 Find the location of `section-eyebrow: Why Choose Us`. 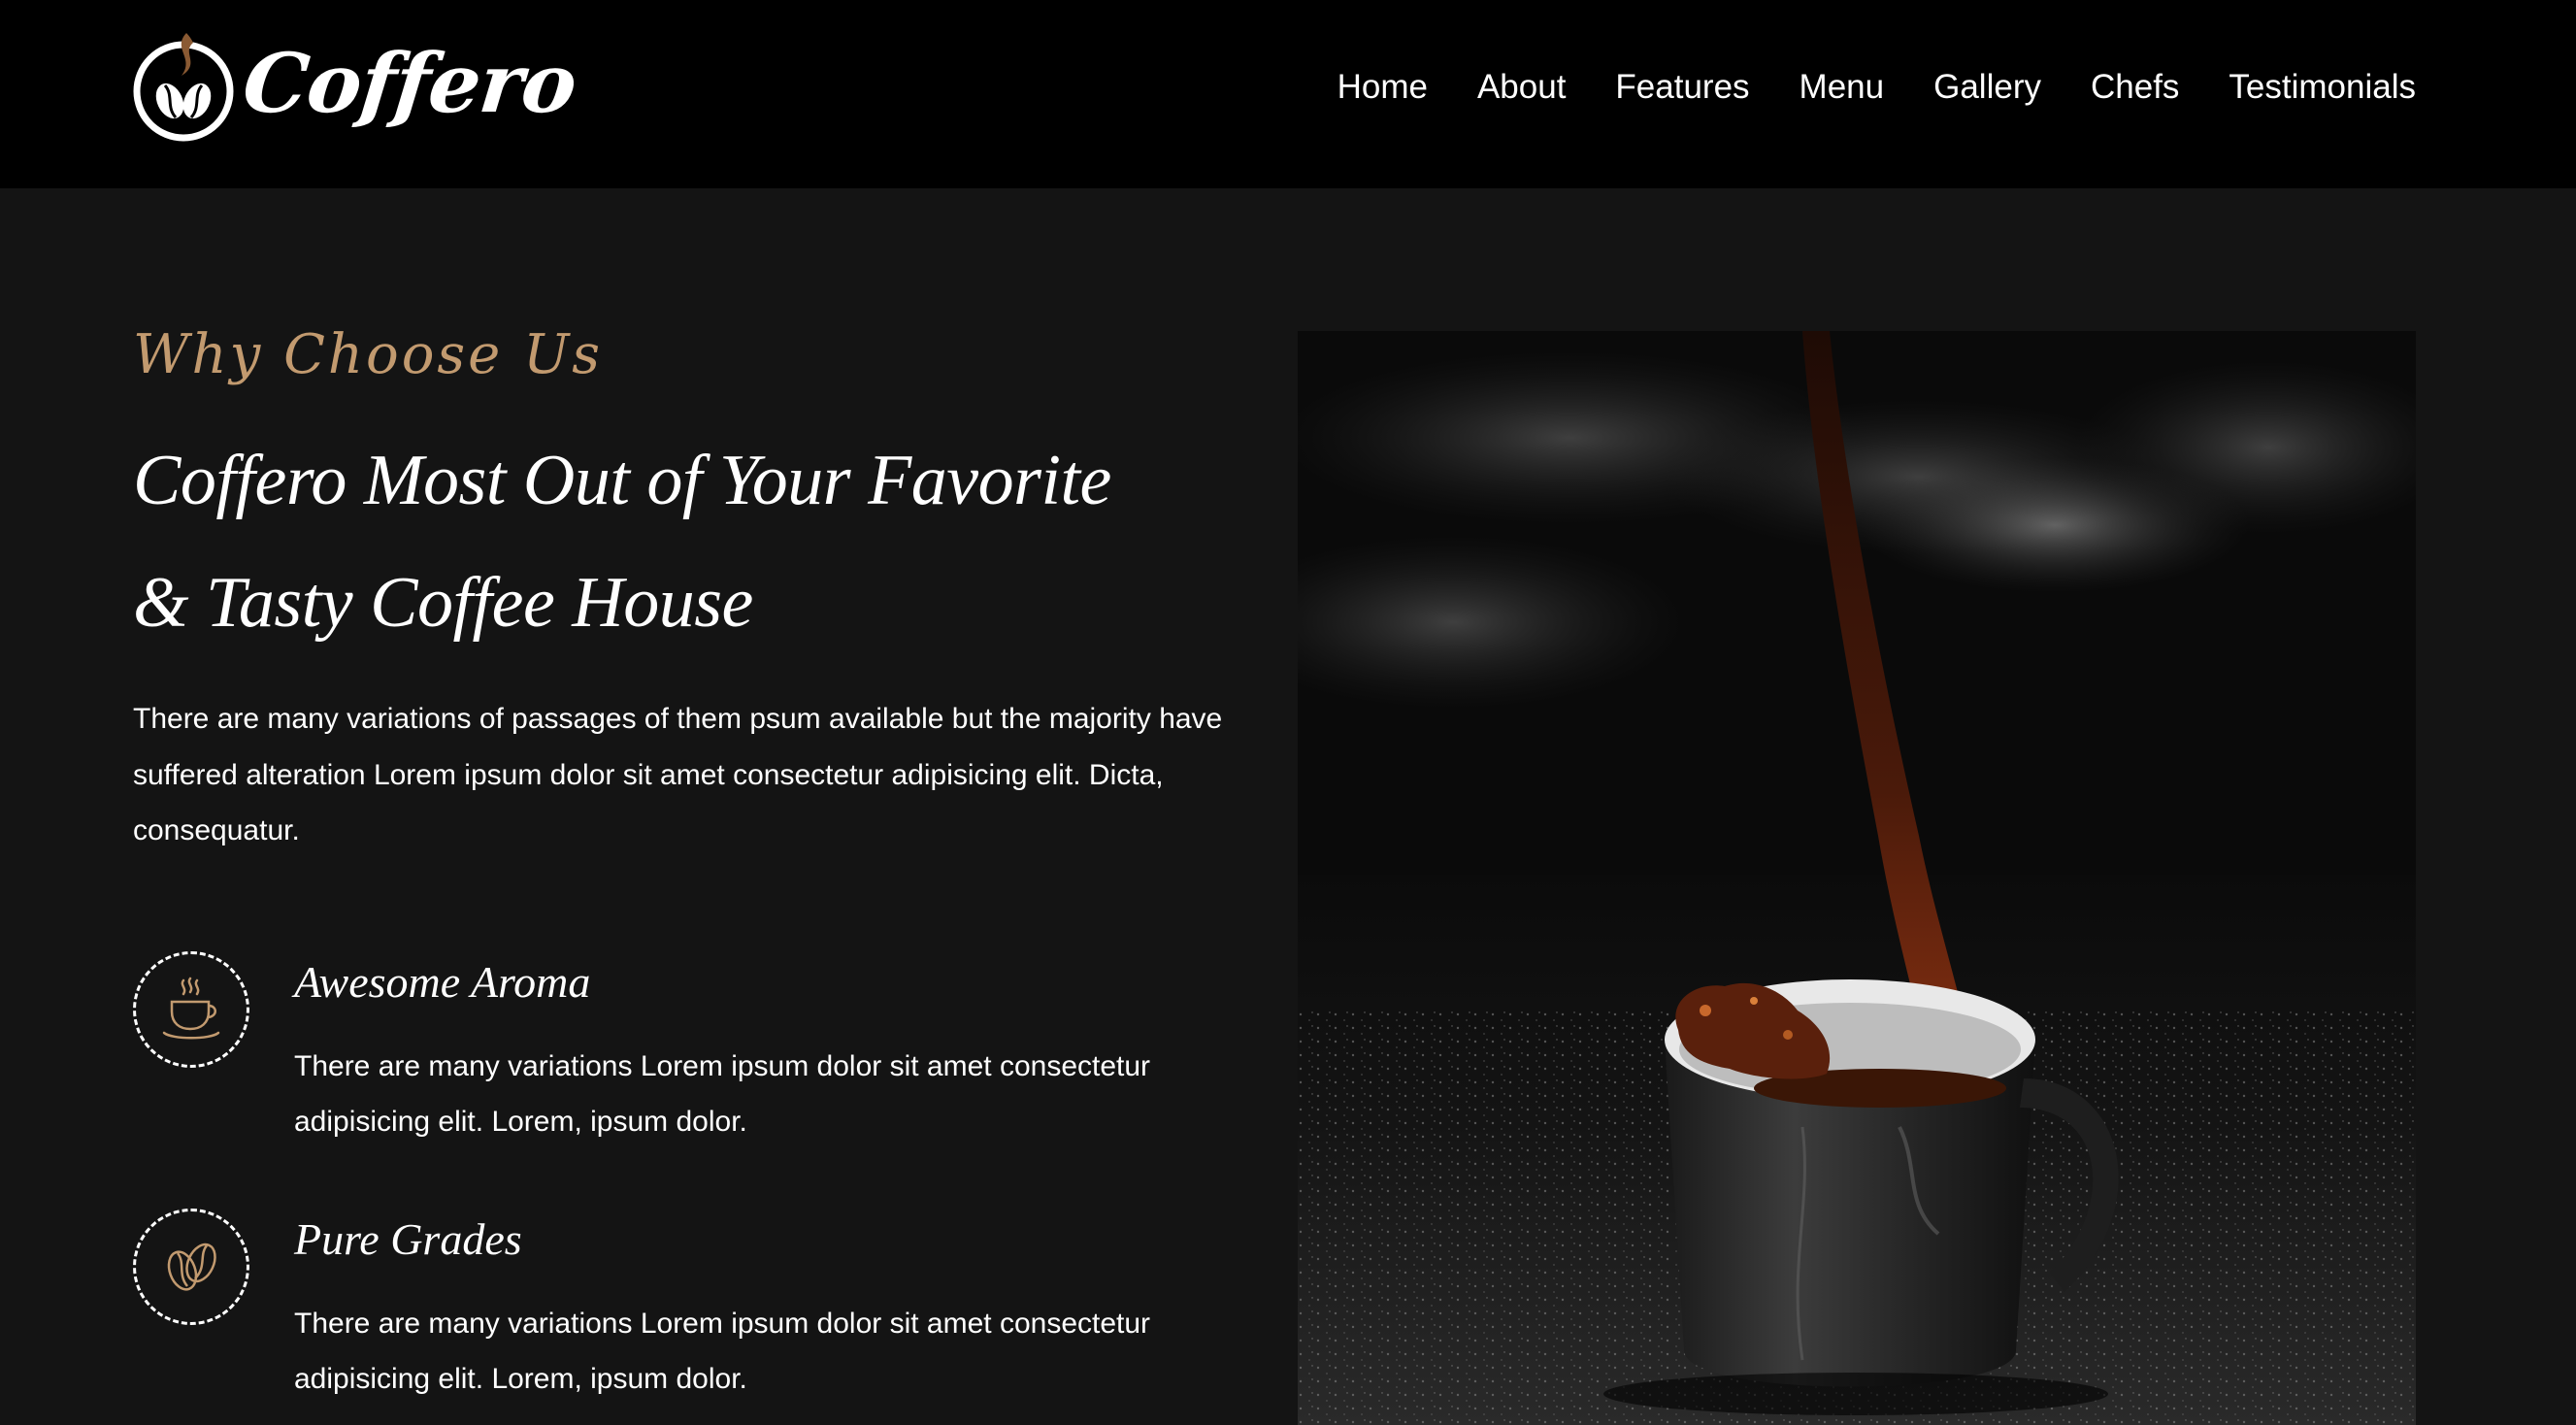

section-eyebrow: Why Choose Us is located at coordinates (368, 354).